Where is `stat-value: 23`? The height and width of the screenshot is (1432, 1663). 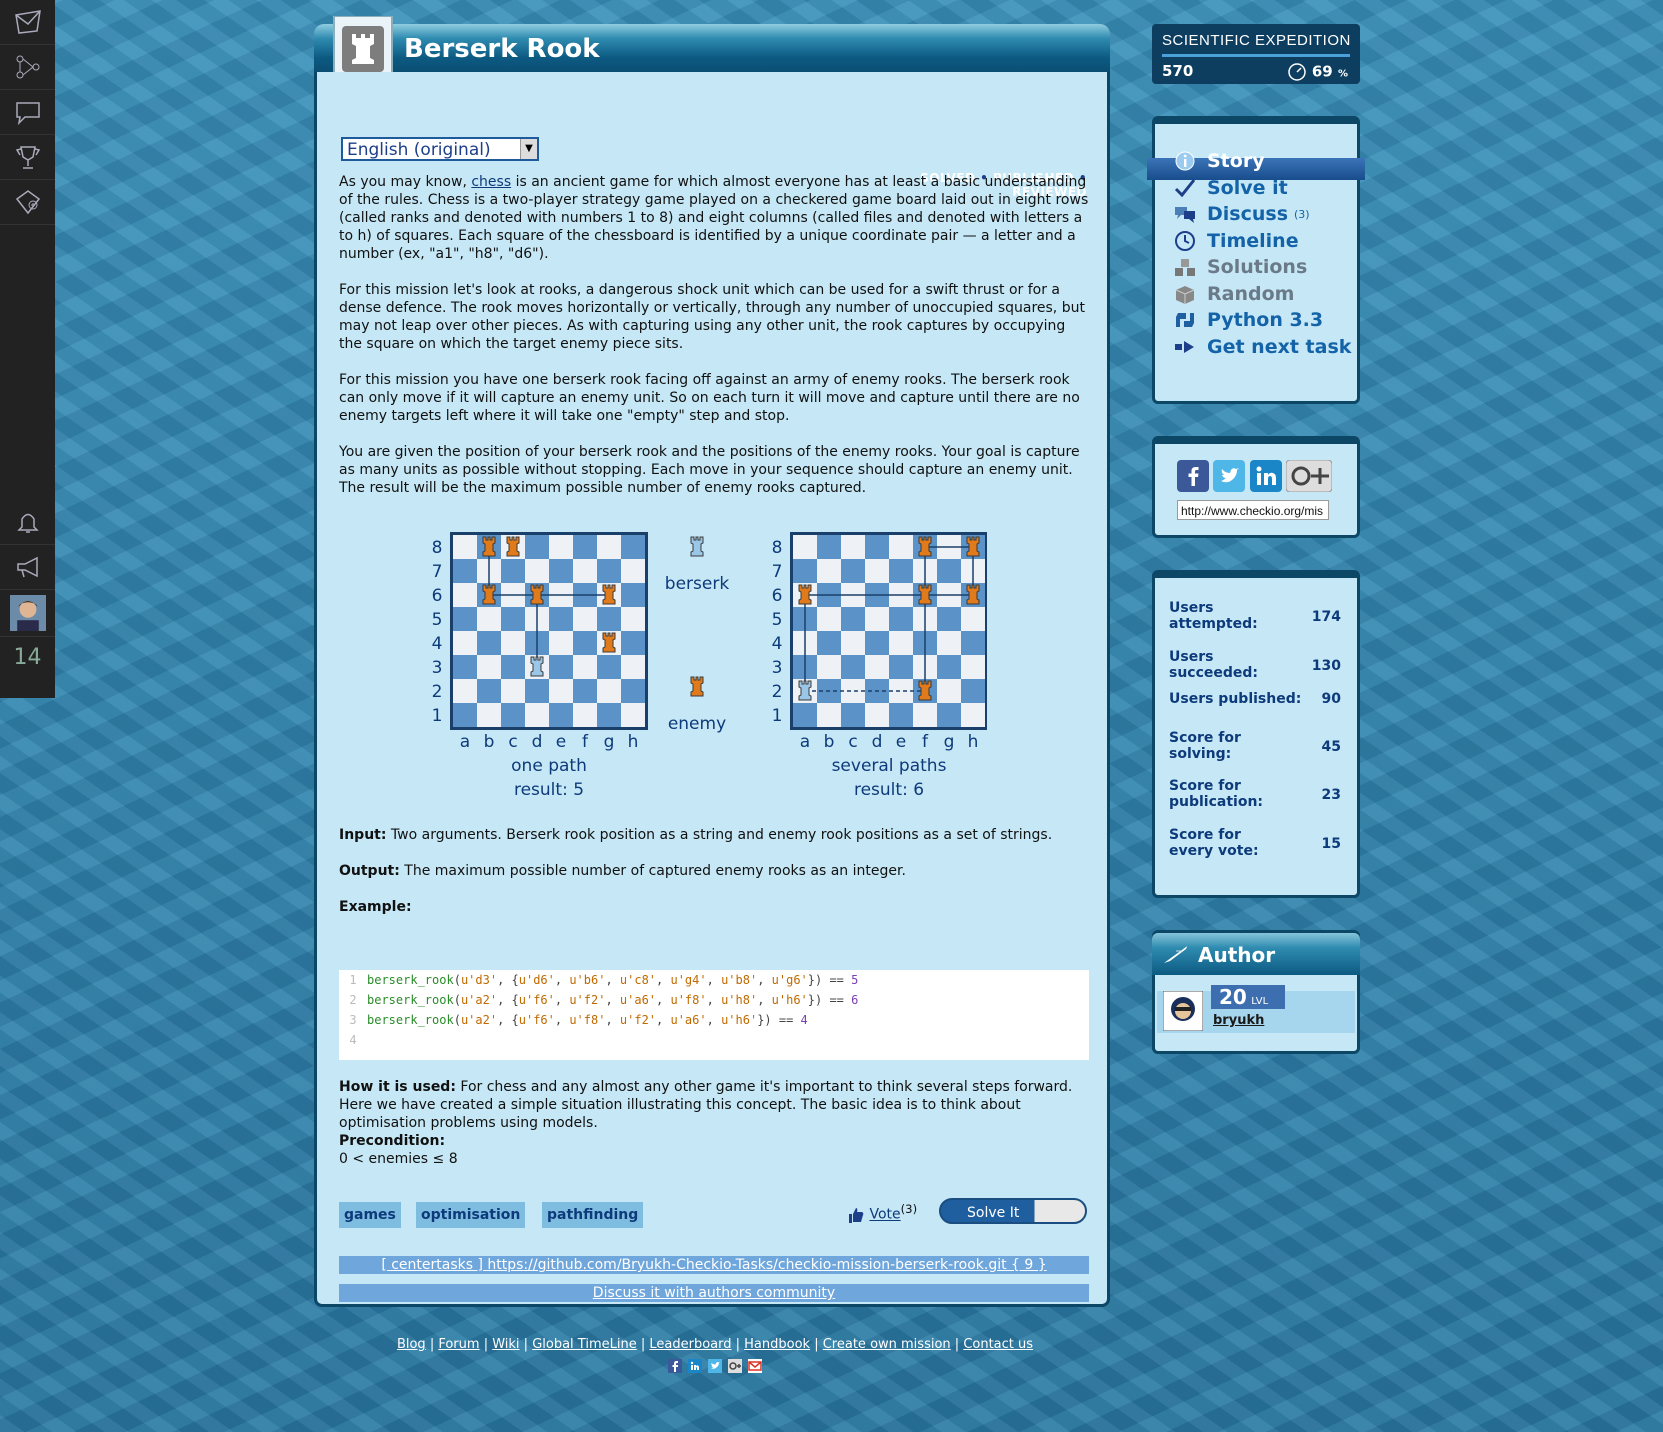
stat-value: 23 is located at coordinates (1331, 795).